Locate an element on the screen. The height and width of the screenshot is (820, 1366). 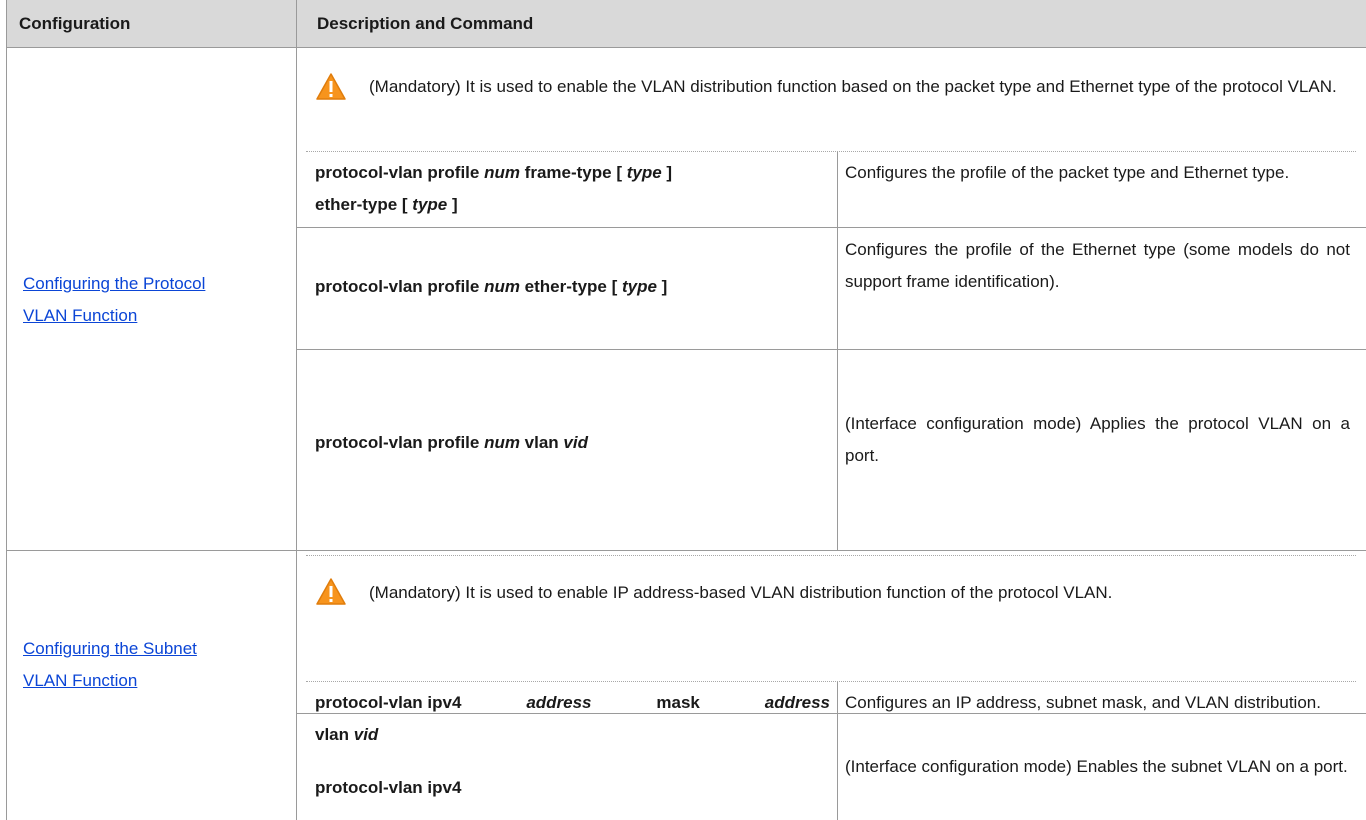
command-protocol-vlan-ipv4: protocol-vlan ipv4 is located at coordinates (388, 787).